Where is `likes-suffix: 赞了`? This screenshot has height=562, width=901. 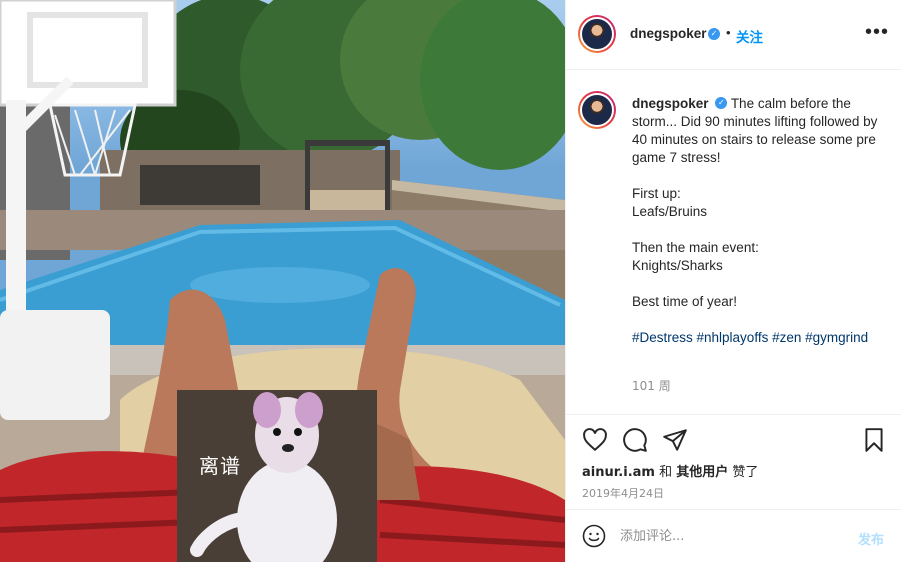 likes-suffix: 赞了 is located at coordinates (745, 472).